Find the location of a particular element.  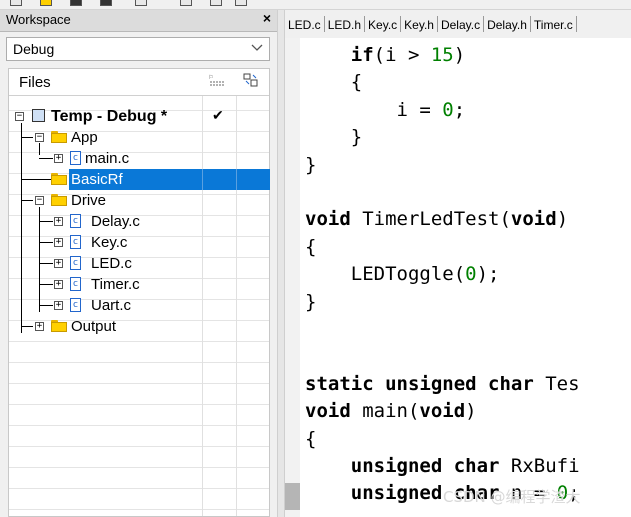

tree-node-label: App is located at coordinates (84, 137).